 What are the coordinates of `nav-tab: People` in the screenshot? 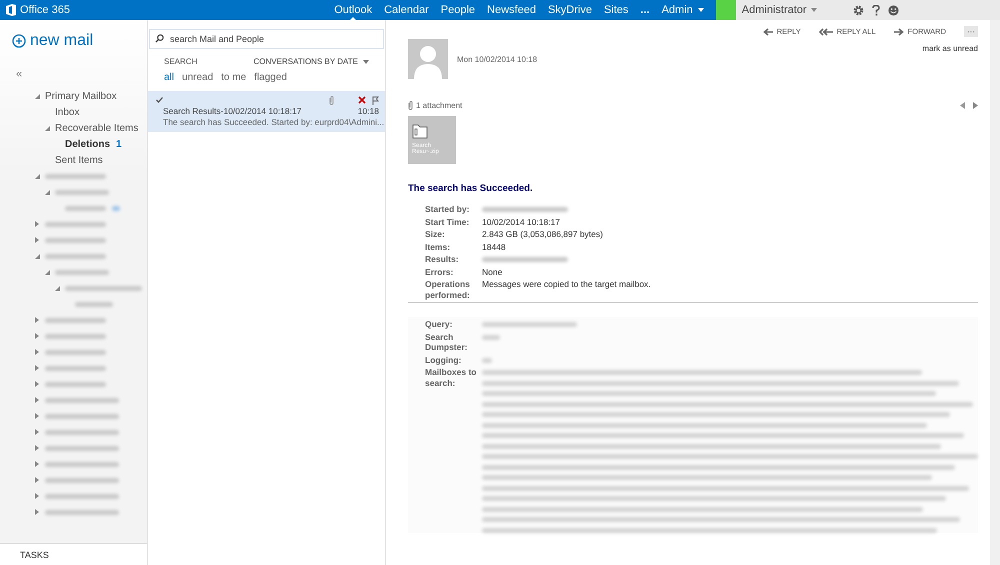 It's located at (458, 10).